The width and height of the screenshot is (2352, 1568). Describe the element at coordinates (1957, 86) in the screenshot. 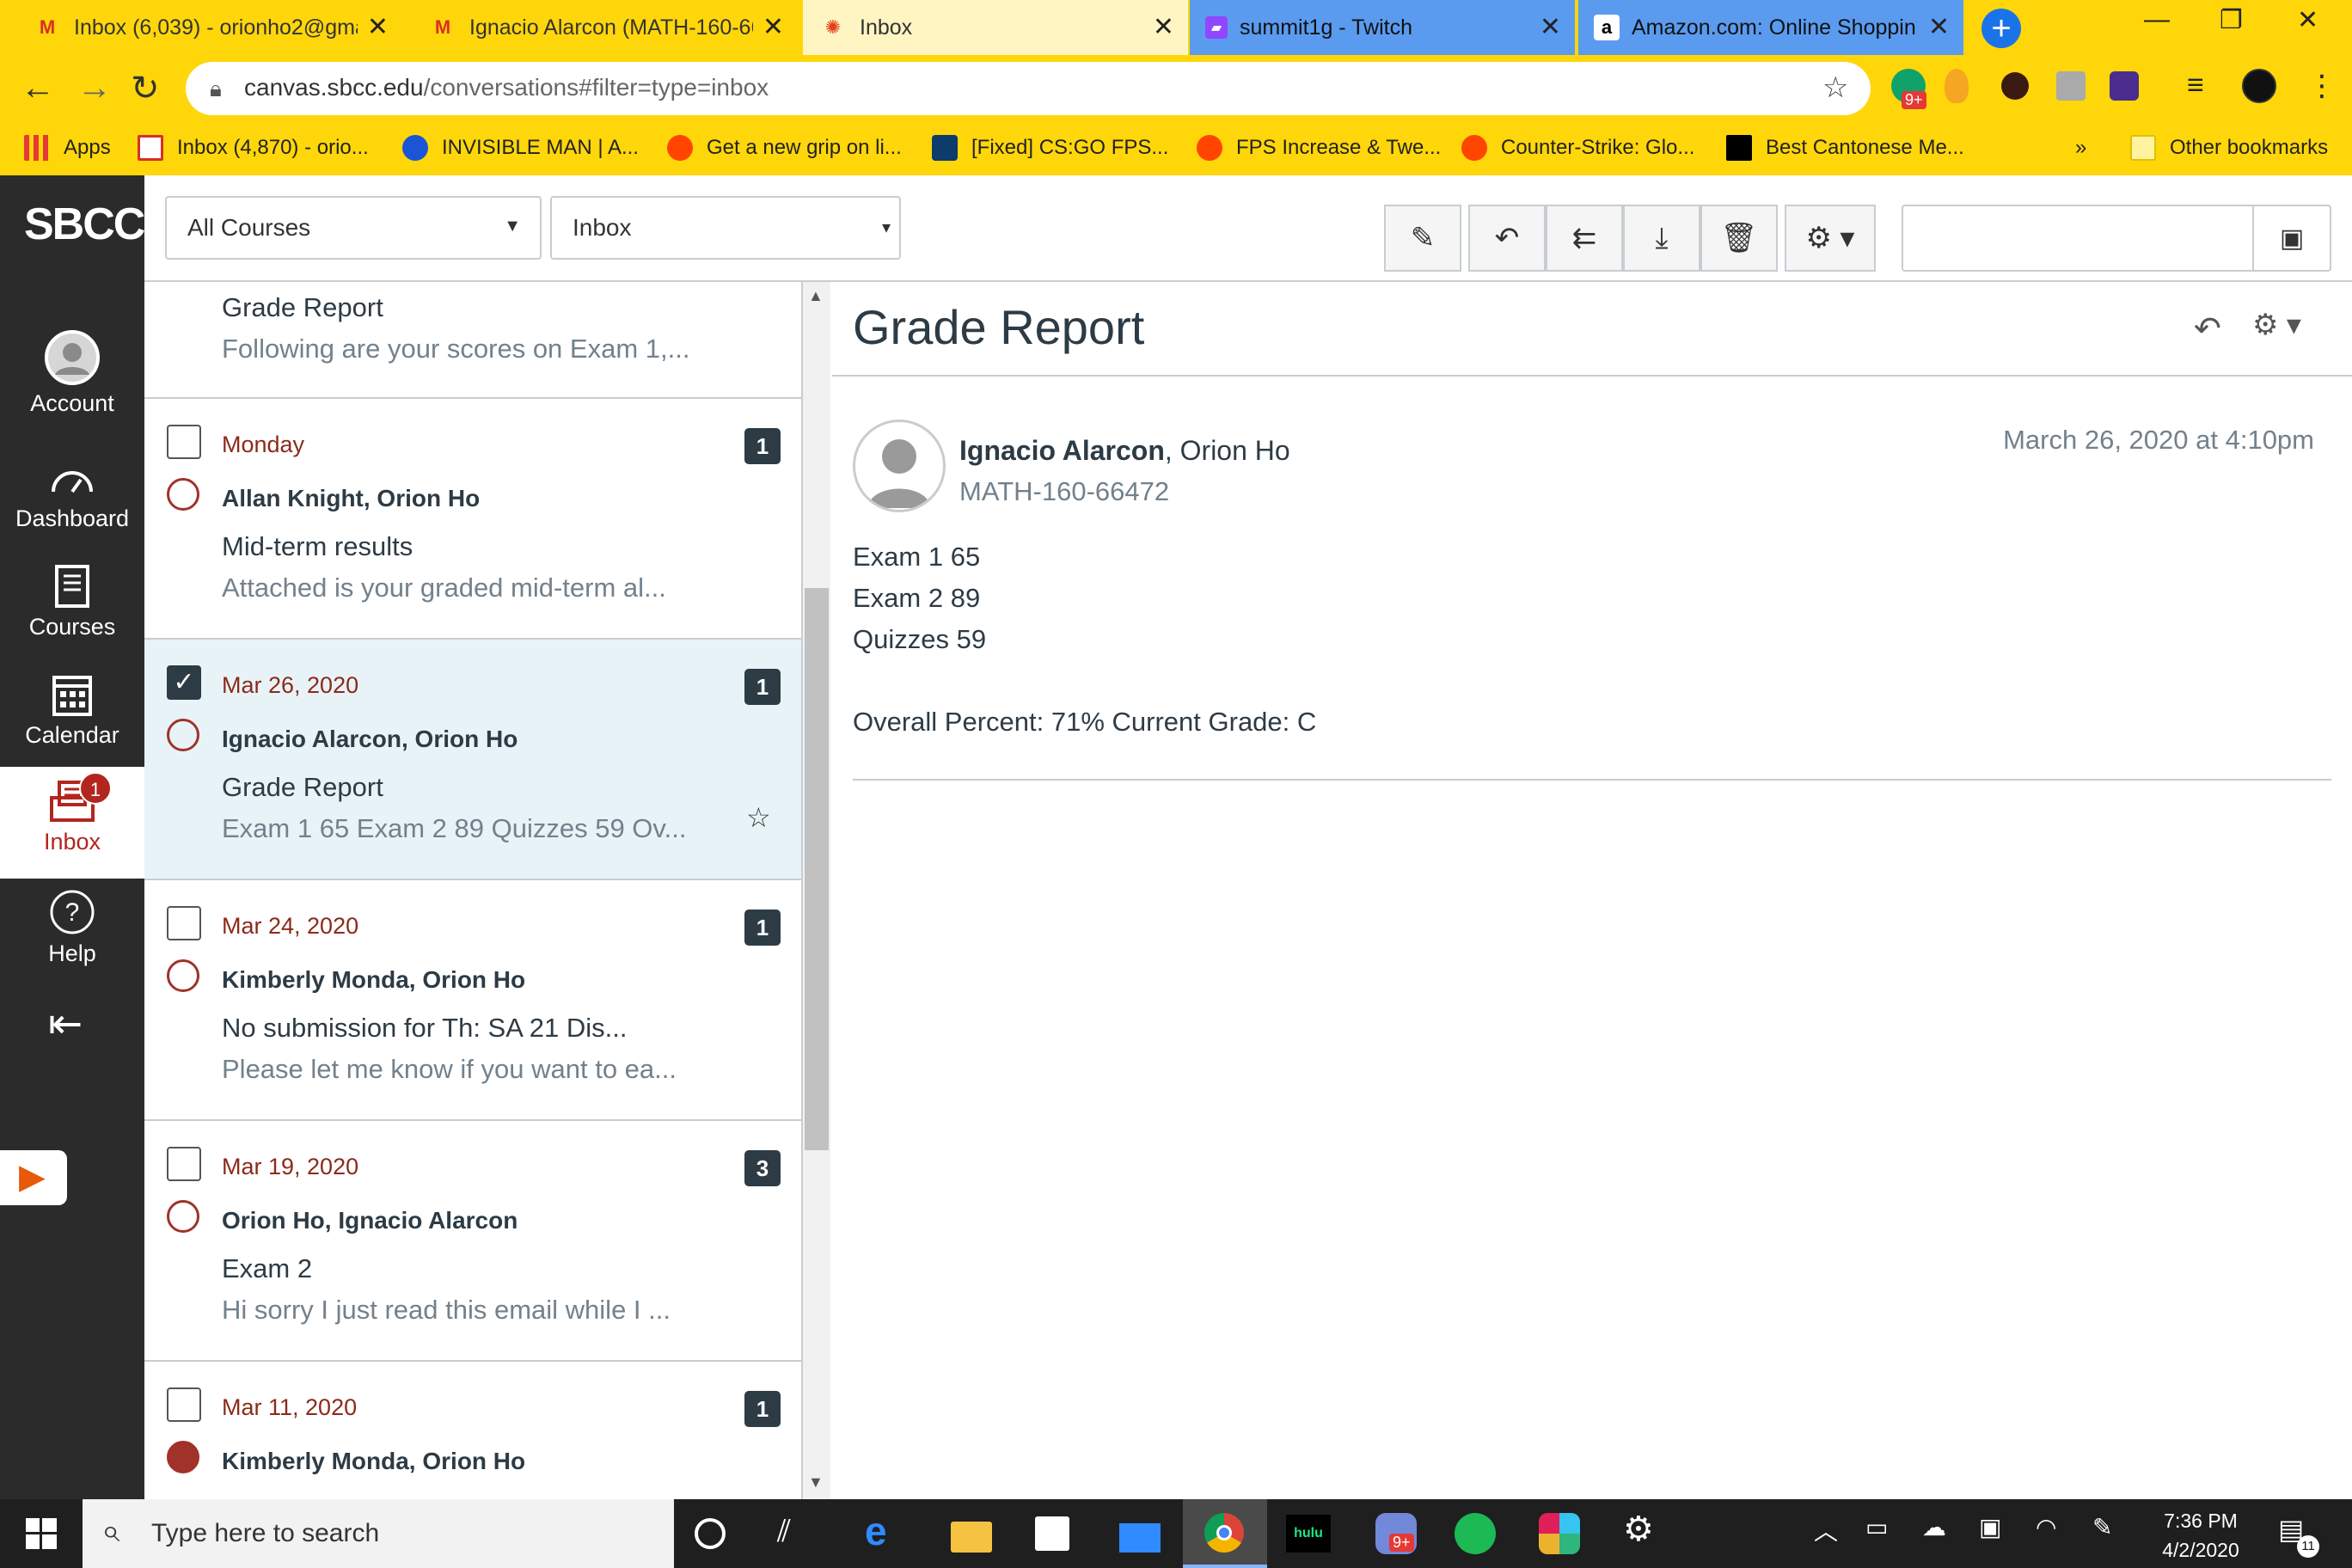

I see `bulb-extension-icon` at that location.